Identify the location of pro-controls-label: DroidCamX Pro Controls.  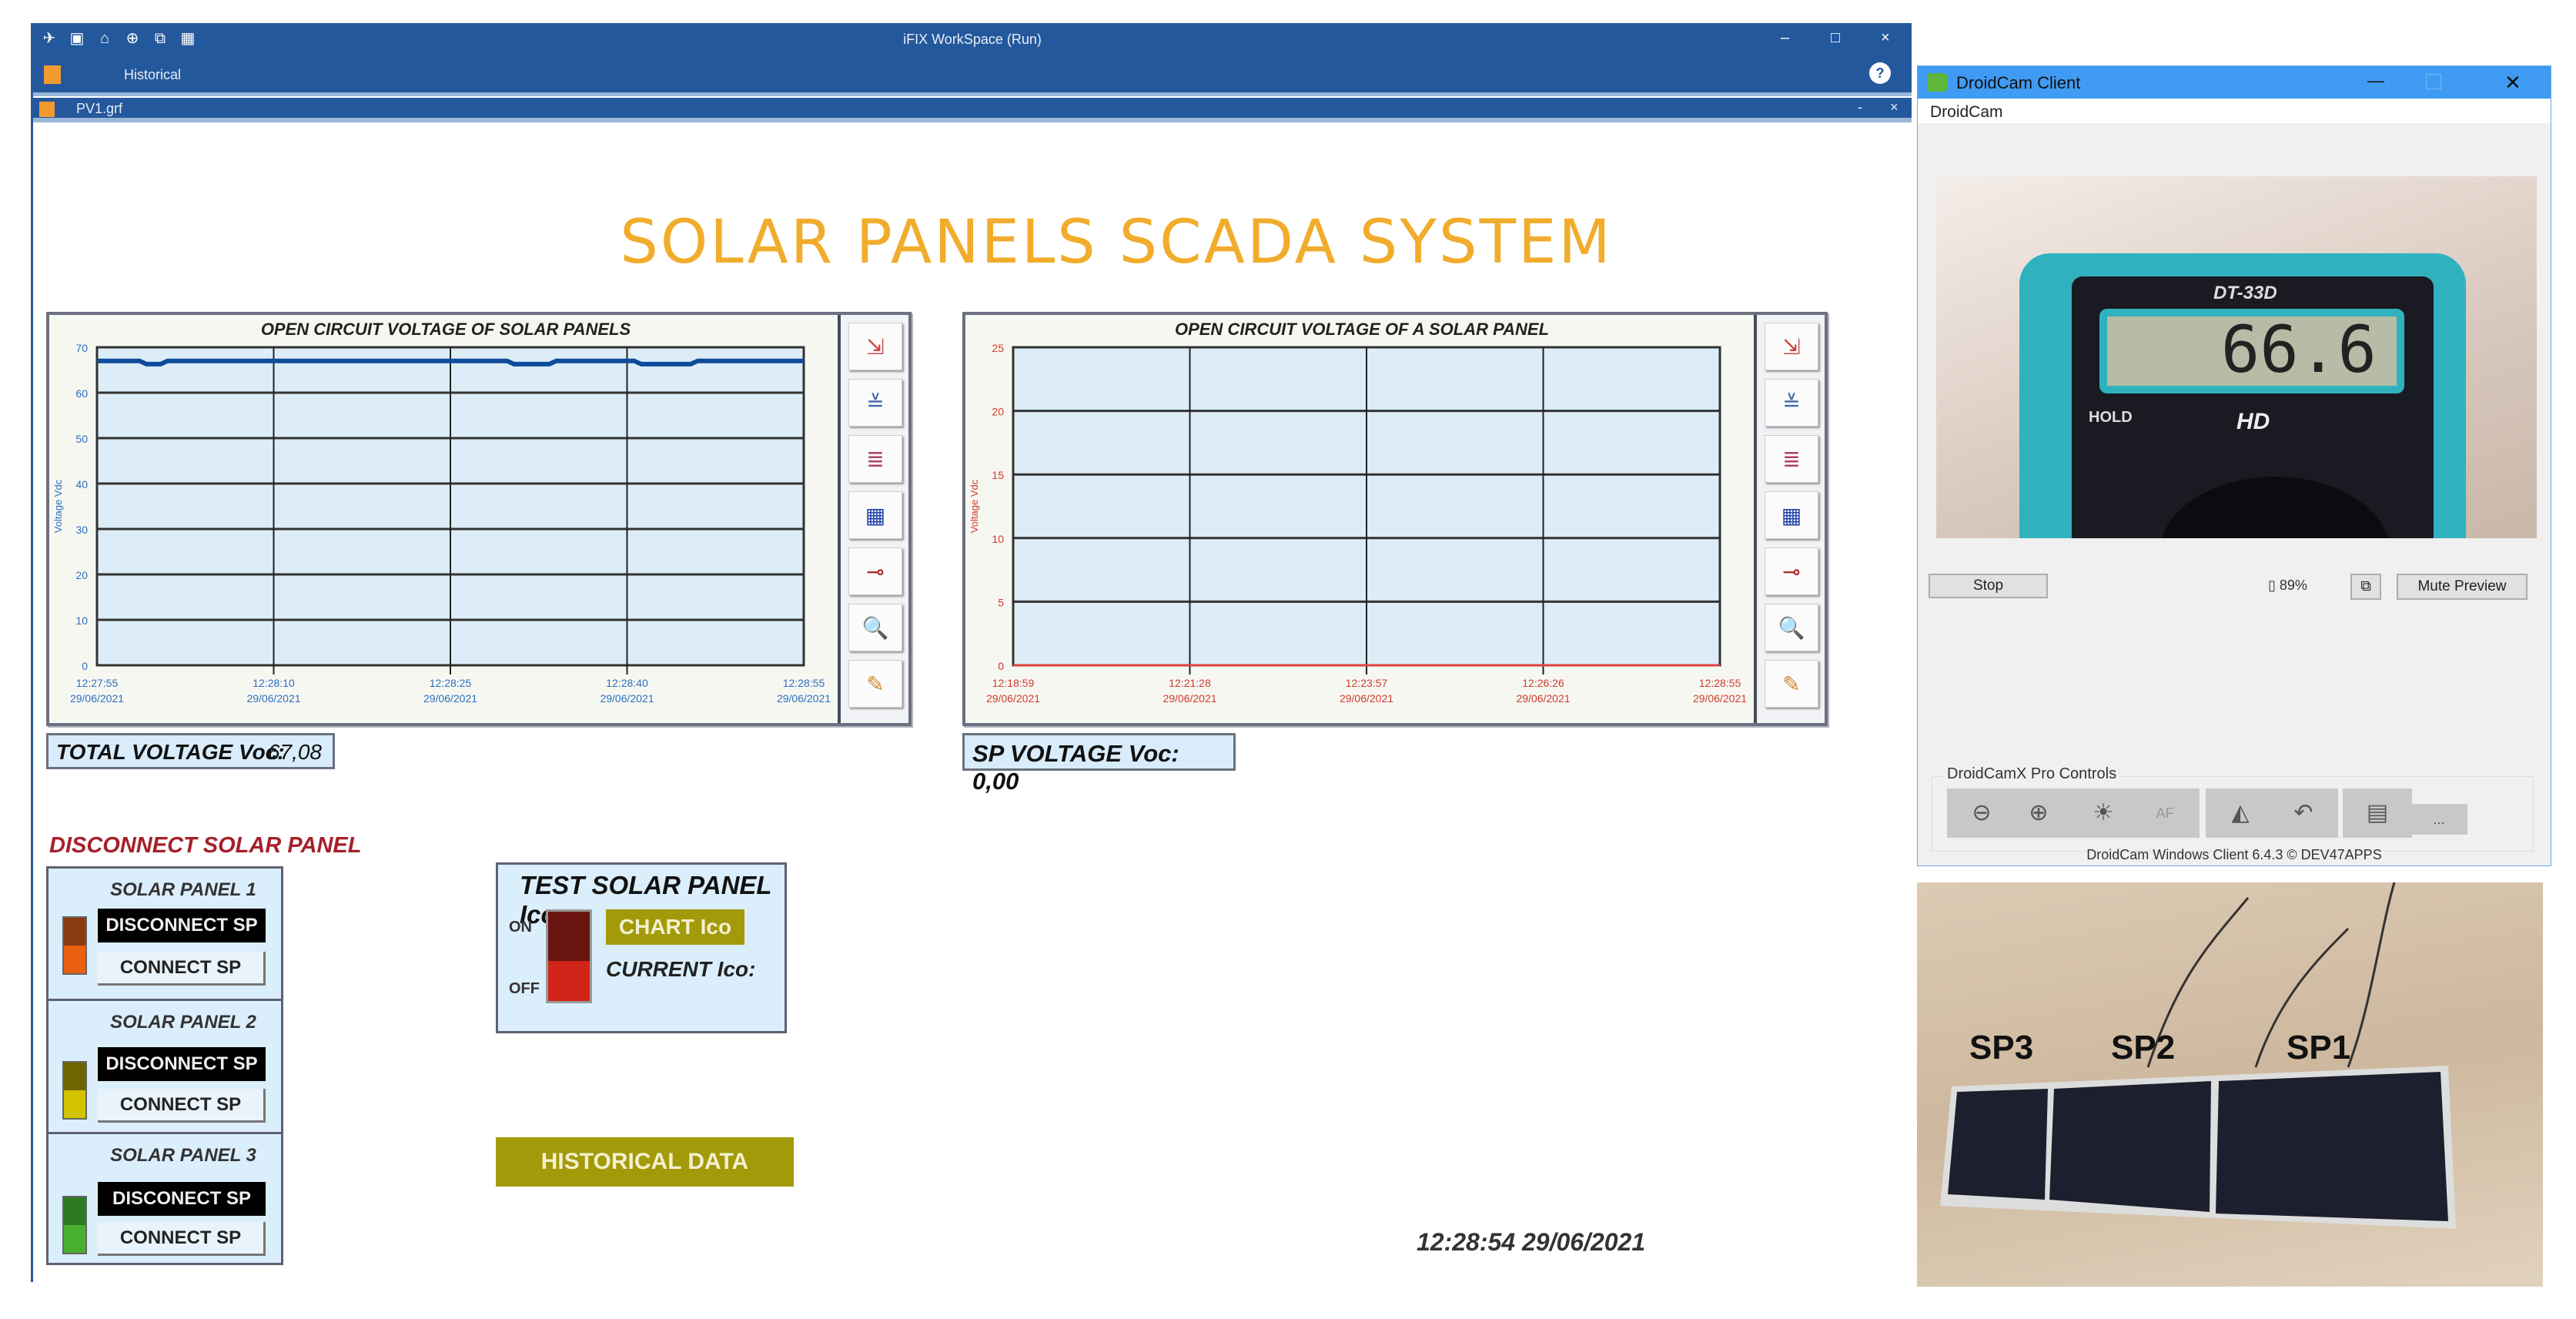
(2032, 774).